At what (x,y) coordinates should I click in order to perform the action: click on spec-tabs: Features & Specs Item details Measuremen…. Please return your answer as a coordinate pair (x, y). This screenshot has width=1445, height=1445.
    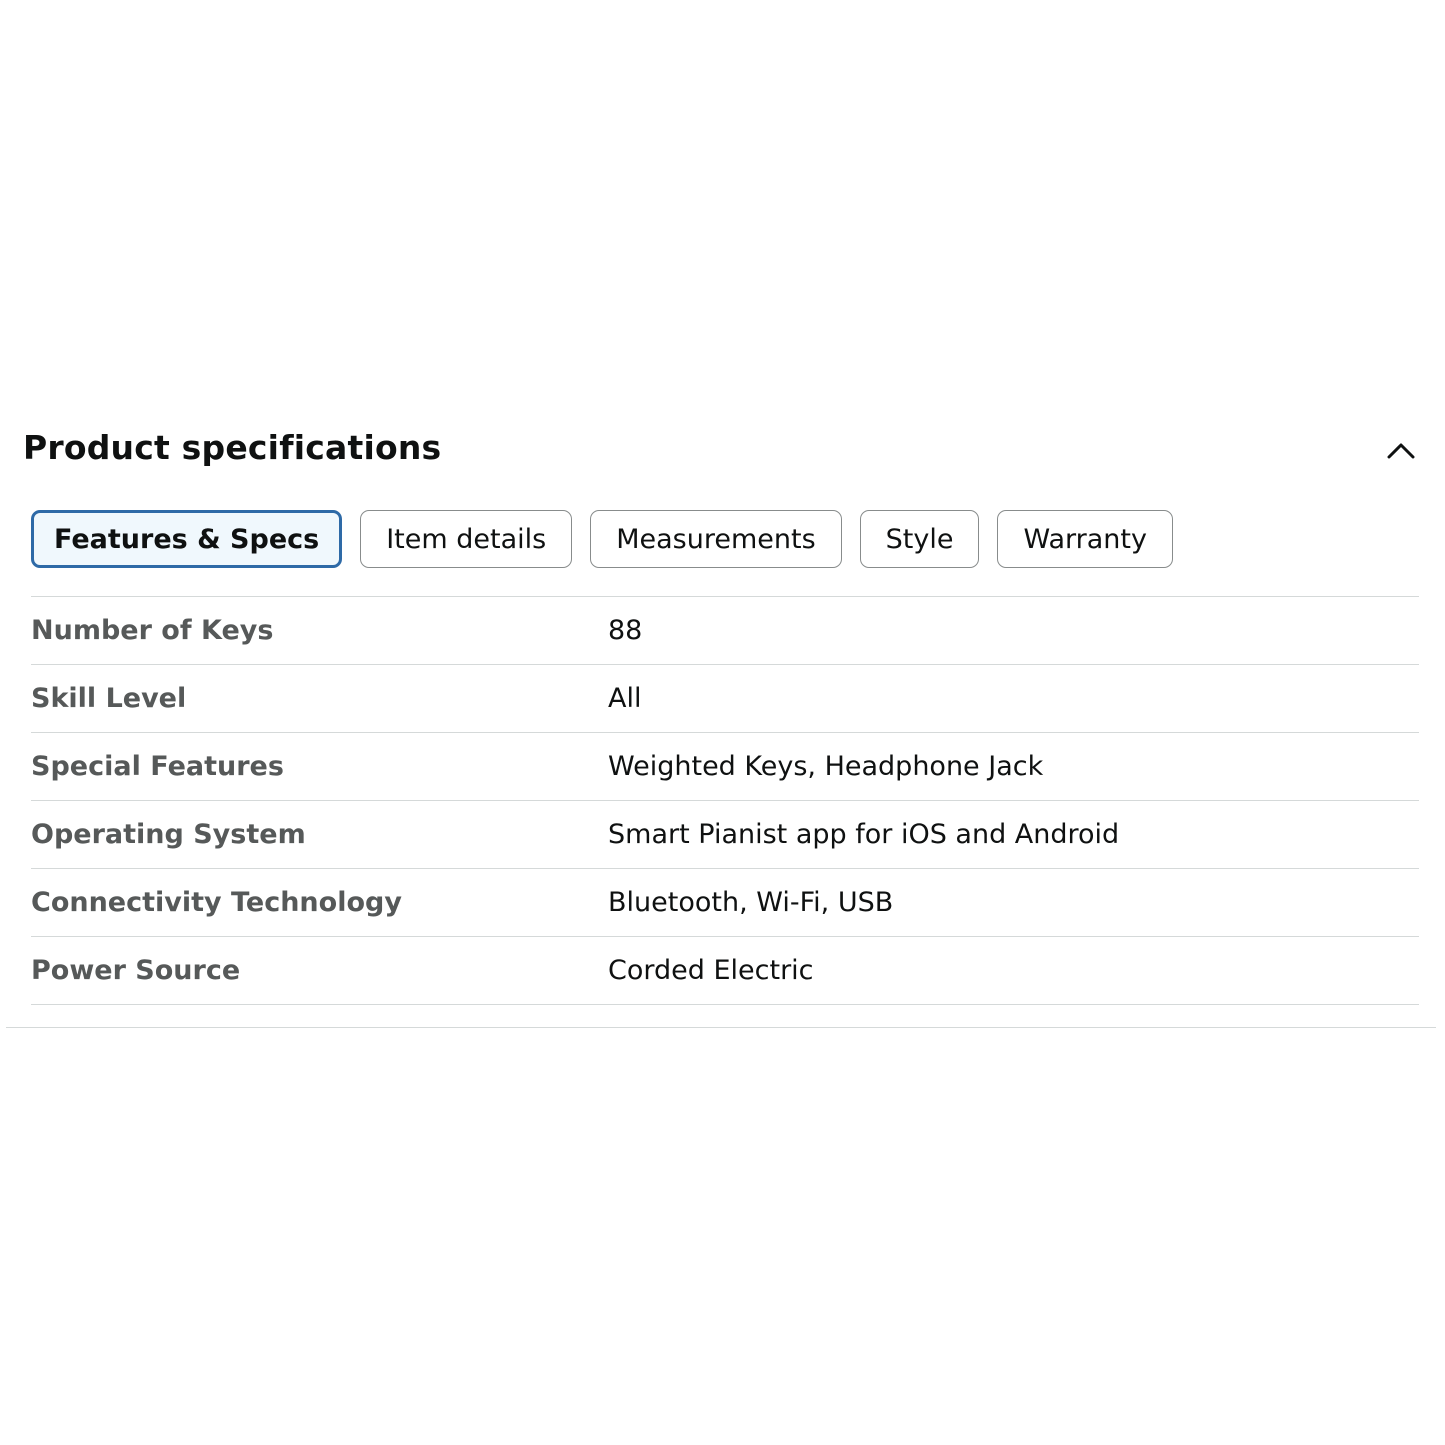
    Looking at the image, I should click on (602, 539).